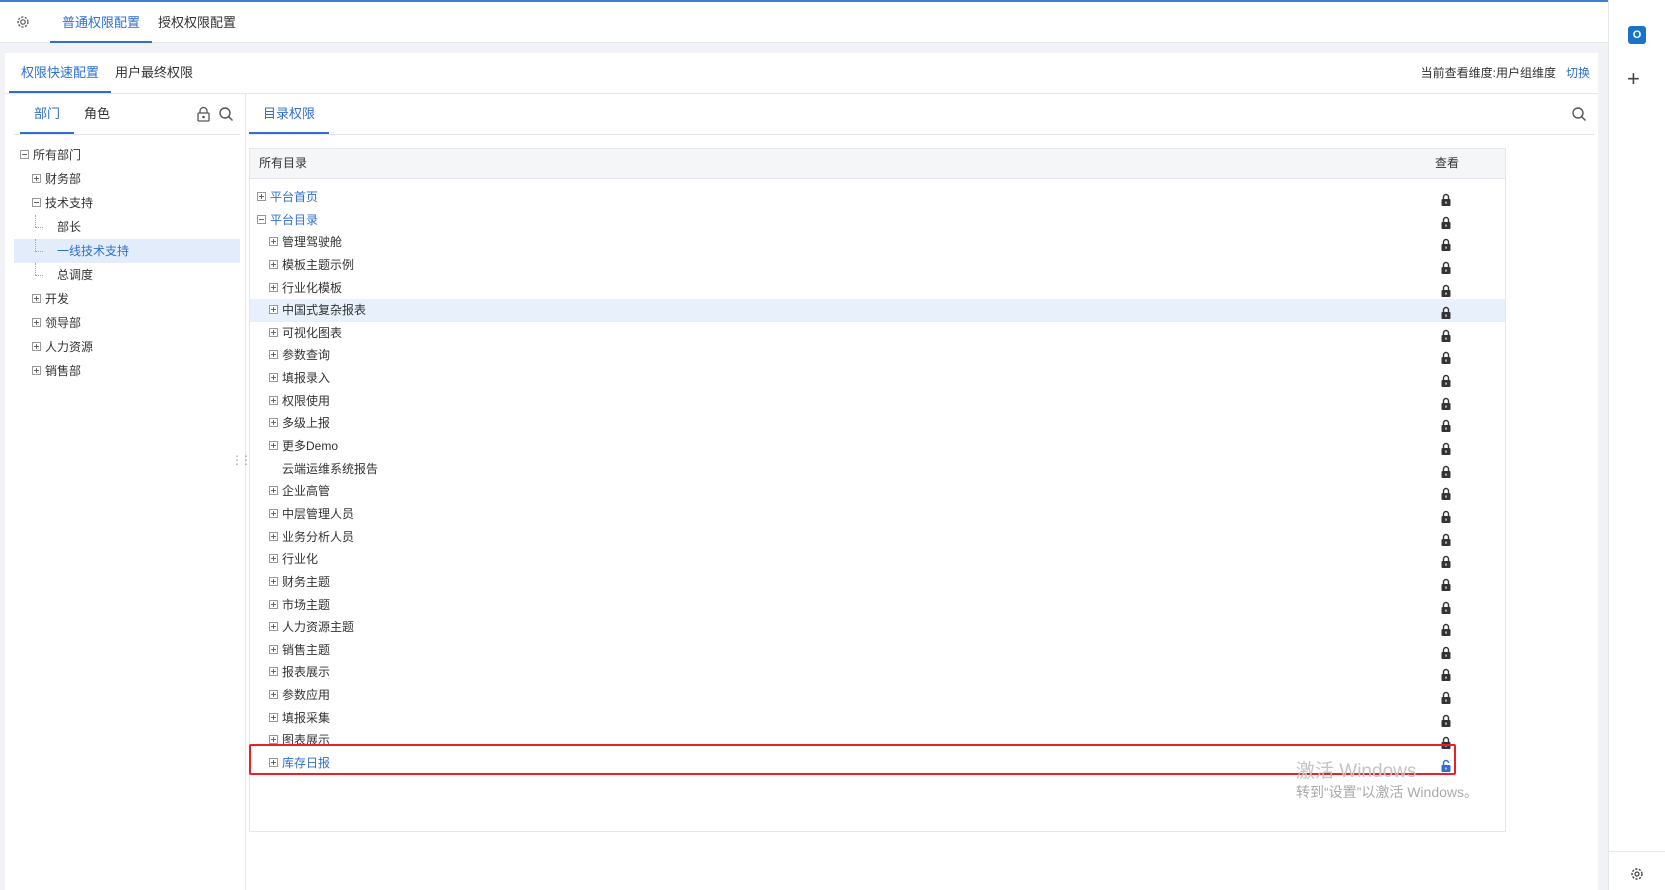  What do you see at coordinates (877, 197) in the screenshot?
I see `directory-row: 平台首页` at bounding box center [877, 197].